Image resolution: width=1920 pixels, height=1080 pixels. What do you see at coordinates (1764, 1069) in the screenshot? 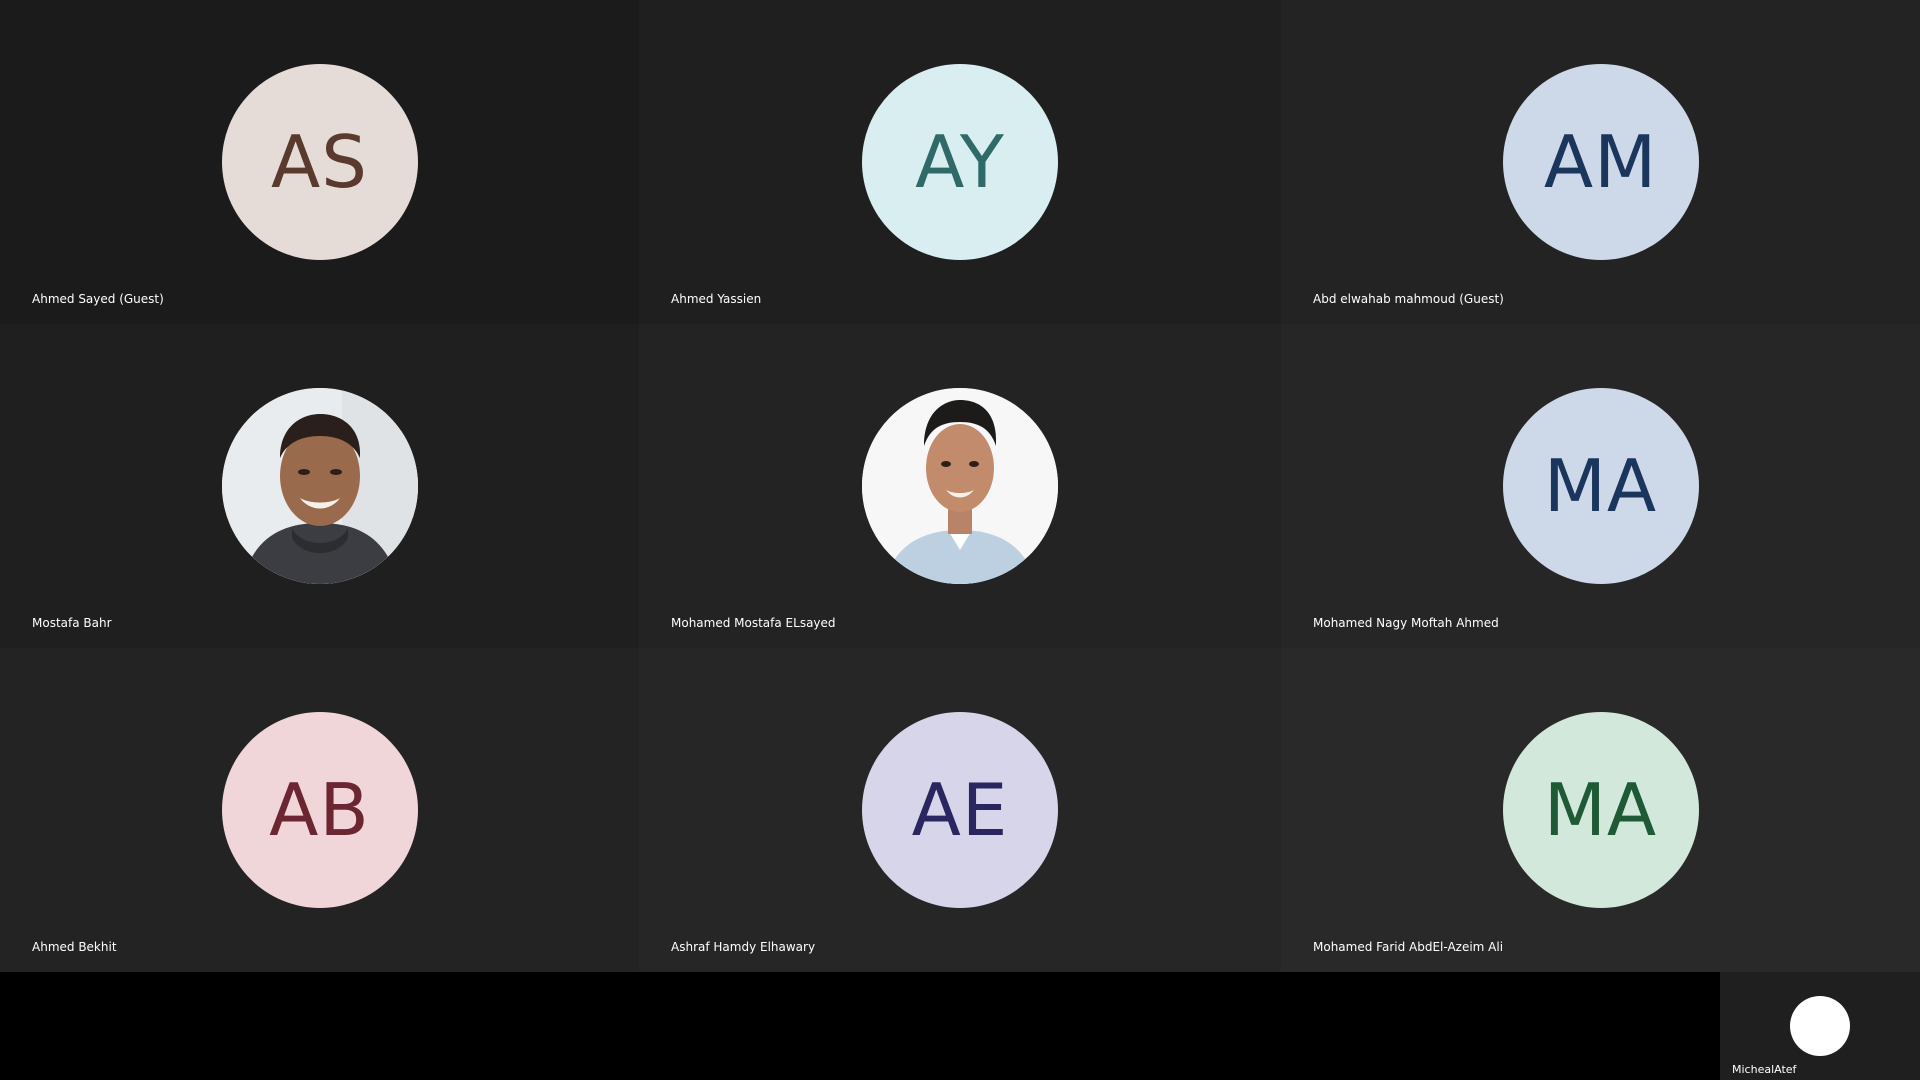
I see `self-view-name: MichealAtef` at bounding box center [1764, 1069].